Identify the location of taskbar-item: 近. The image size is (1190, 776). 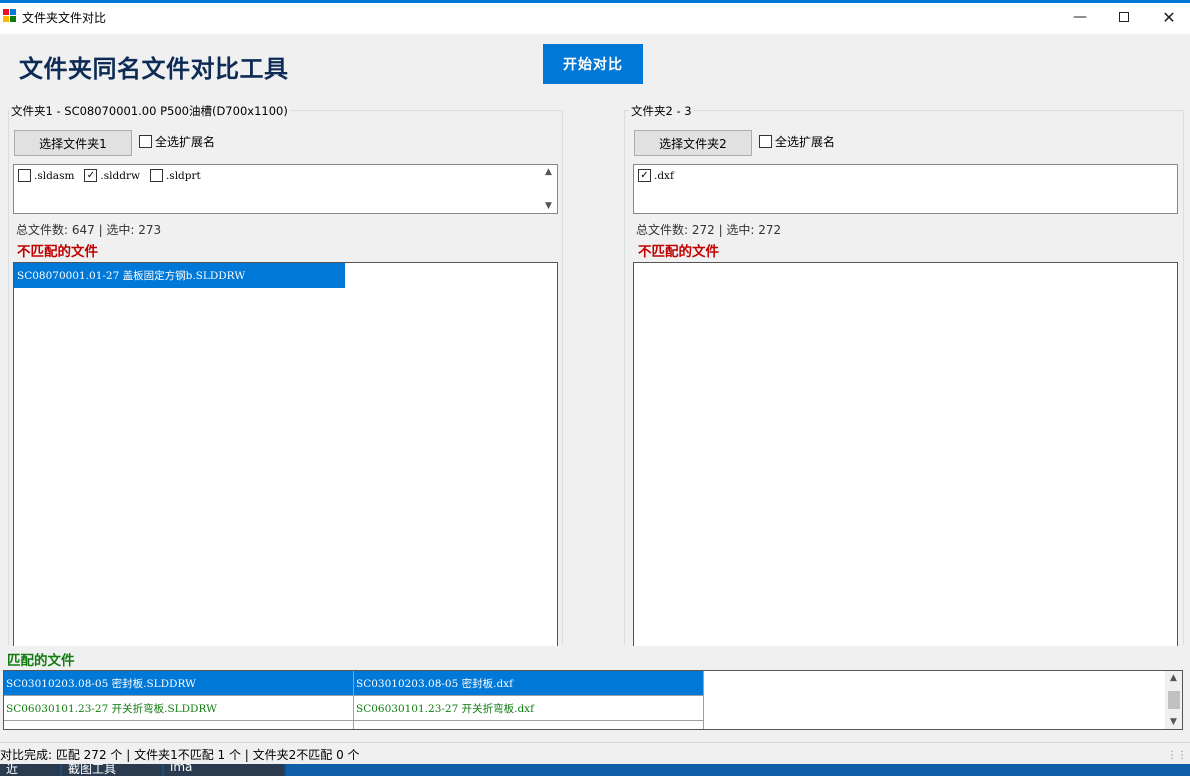
(30, 770).